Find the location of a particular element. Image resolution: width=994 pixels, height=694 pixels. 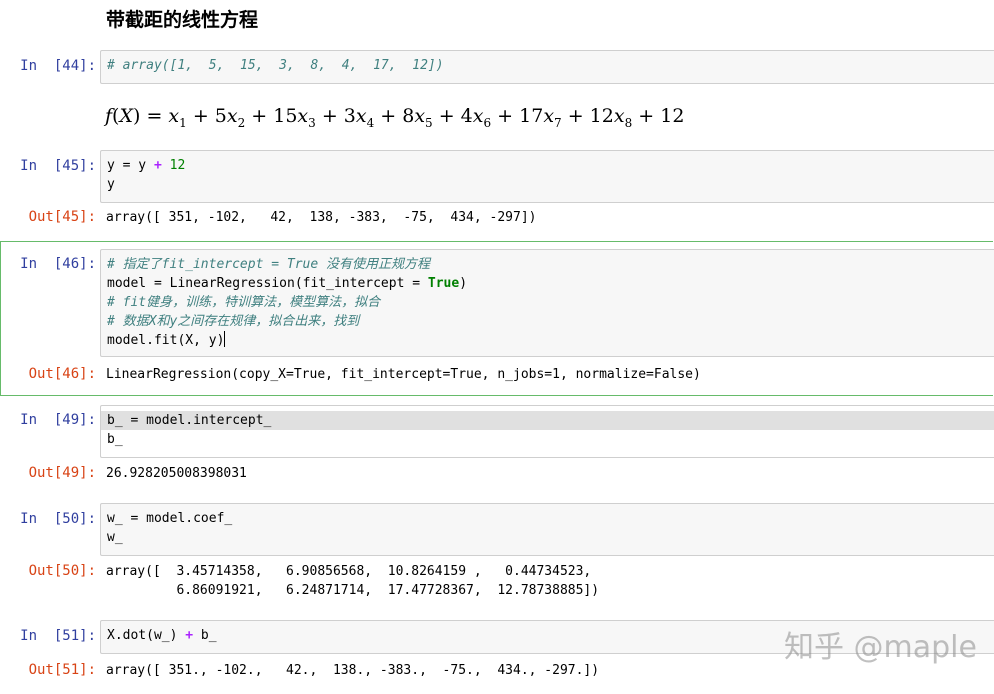

out-prompt-45: Out[45]: is located at coordinates (62, 217).